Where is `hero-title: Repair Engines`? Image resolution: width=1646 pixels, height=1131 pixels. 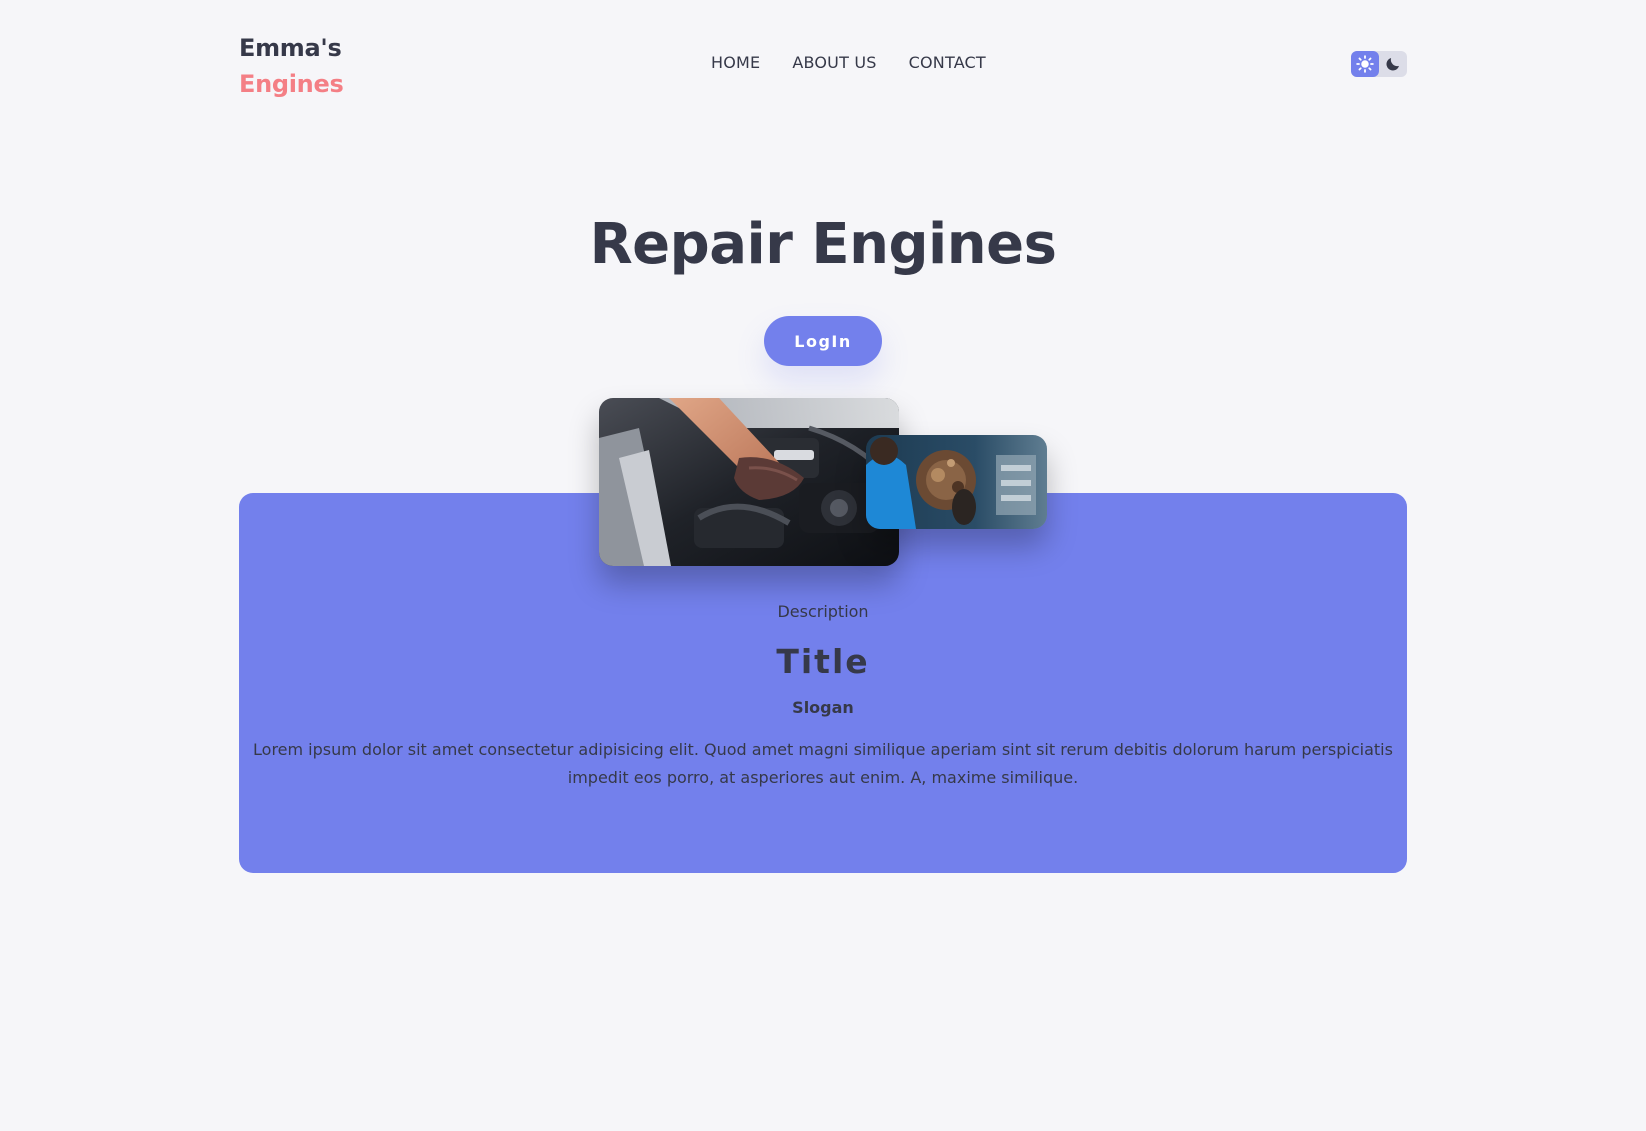 hero-title: Repair Engines is located at coordinates (823, 244).